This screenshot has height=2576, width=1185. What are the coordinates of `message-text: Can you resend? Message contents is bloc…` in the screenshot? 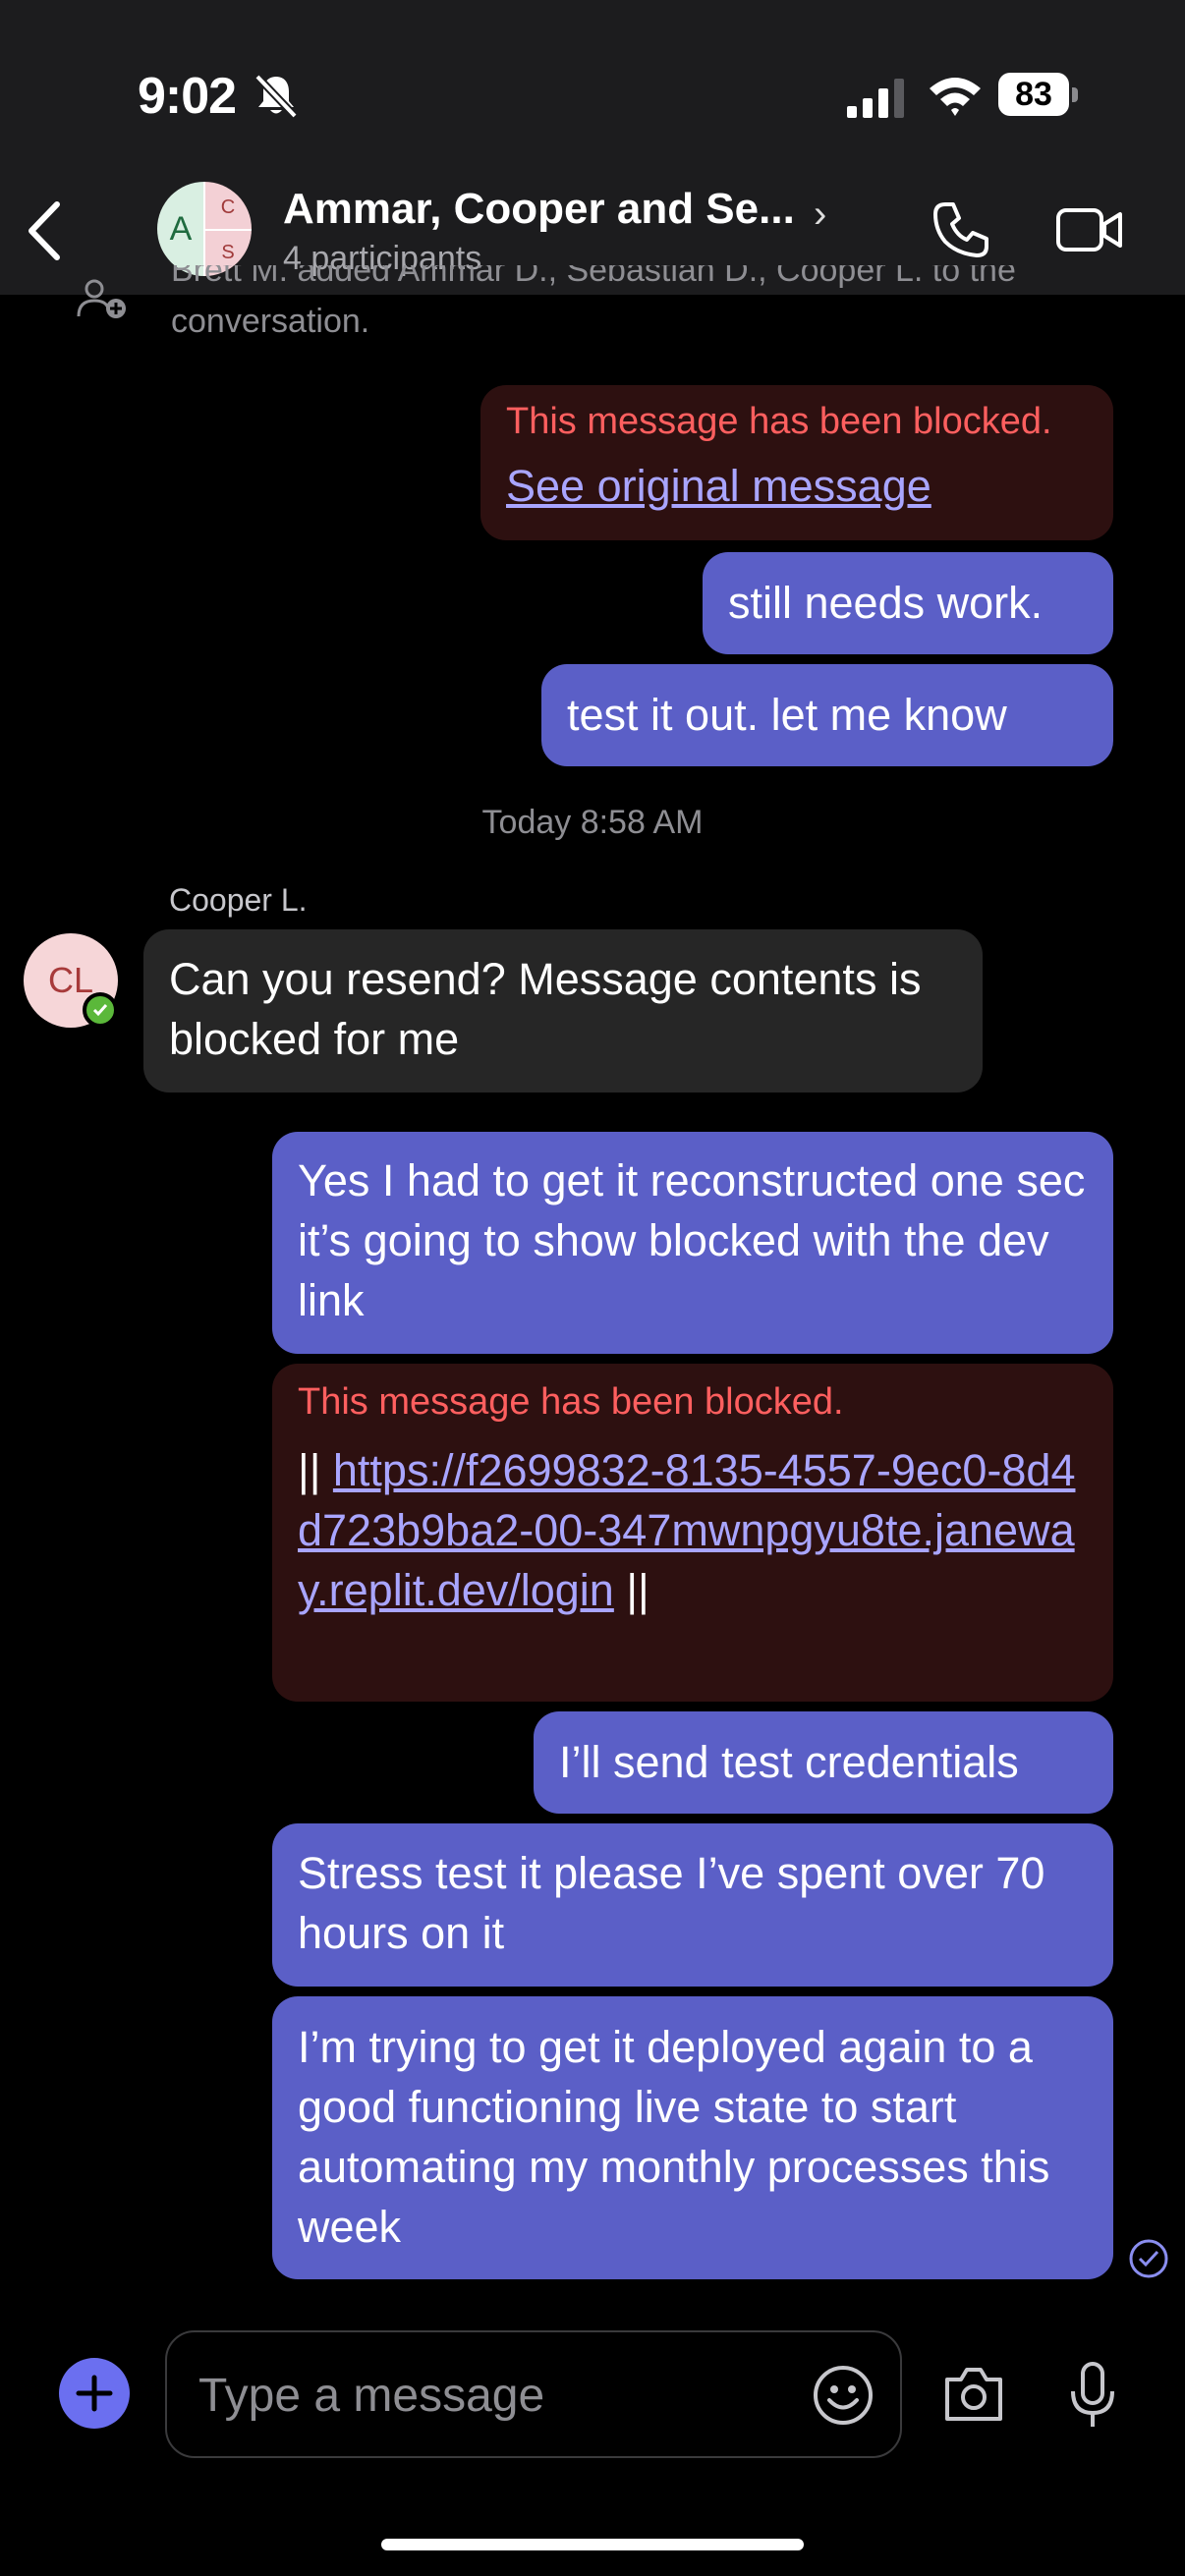 It's located at (546, 1009).